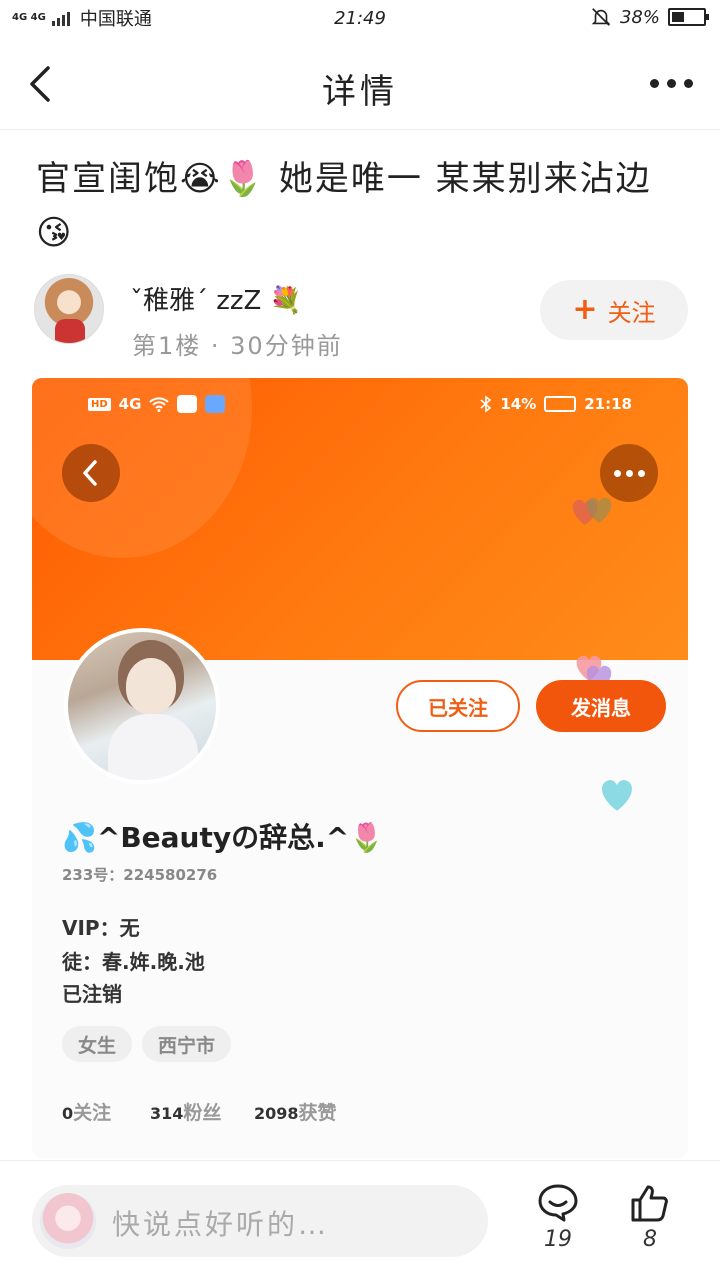 This screenshot has height=1280, width=720. What do you see at coordinates (97, 1044) in the screenshot?
I see `tag-gender: 女生` at bounding box center [97, 1044].